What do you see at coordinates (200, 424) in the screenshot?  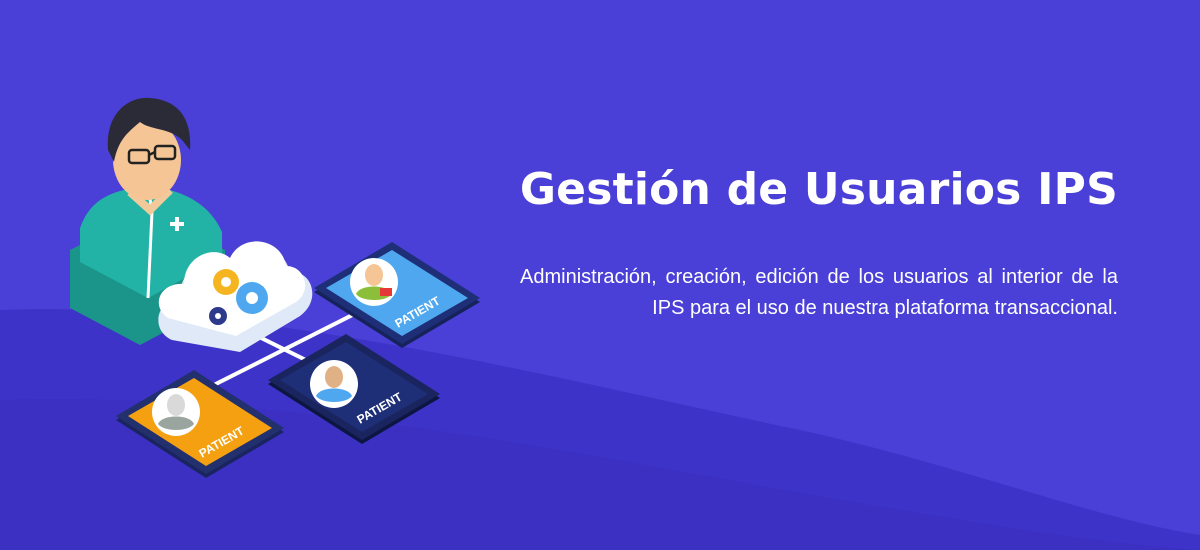 I see `tablet-orange: PATIENT` at bounding box center [200, 424].